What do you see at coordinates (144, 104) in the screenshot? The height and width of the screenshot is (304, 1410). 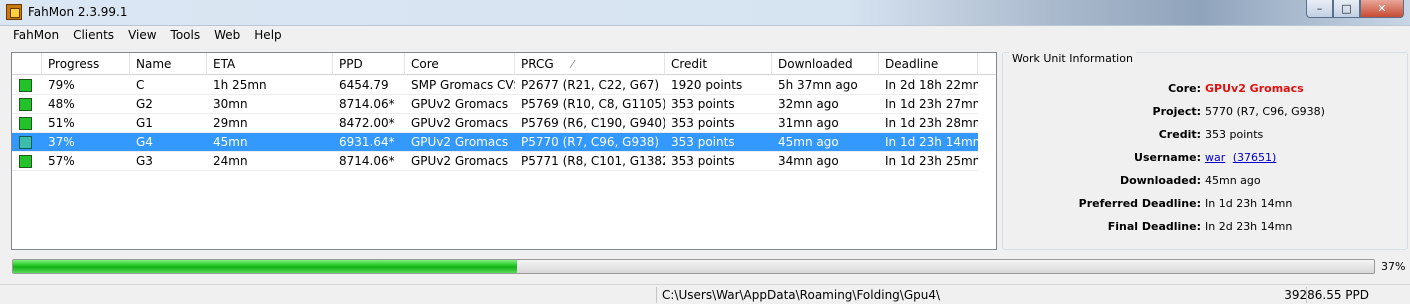 I see `cell-name: G2` at bounding box center [144, 104].